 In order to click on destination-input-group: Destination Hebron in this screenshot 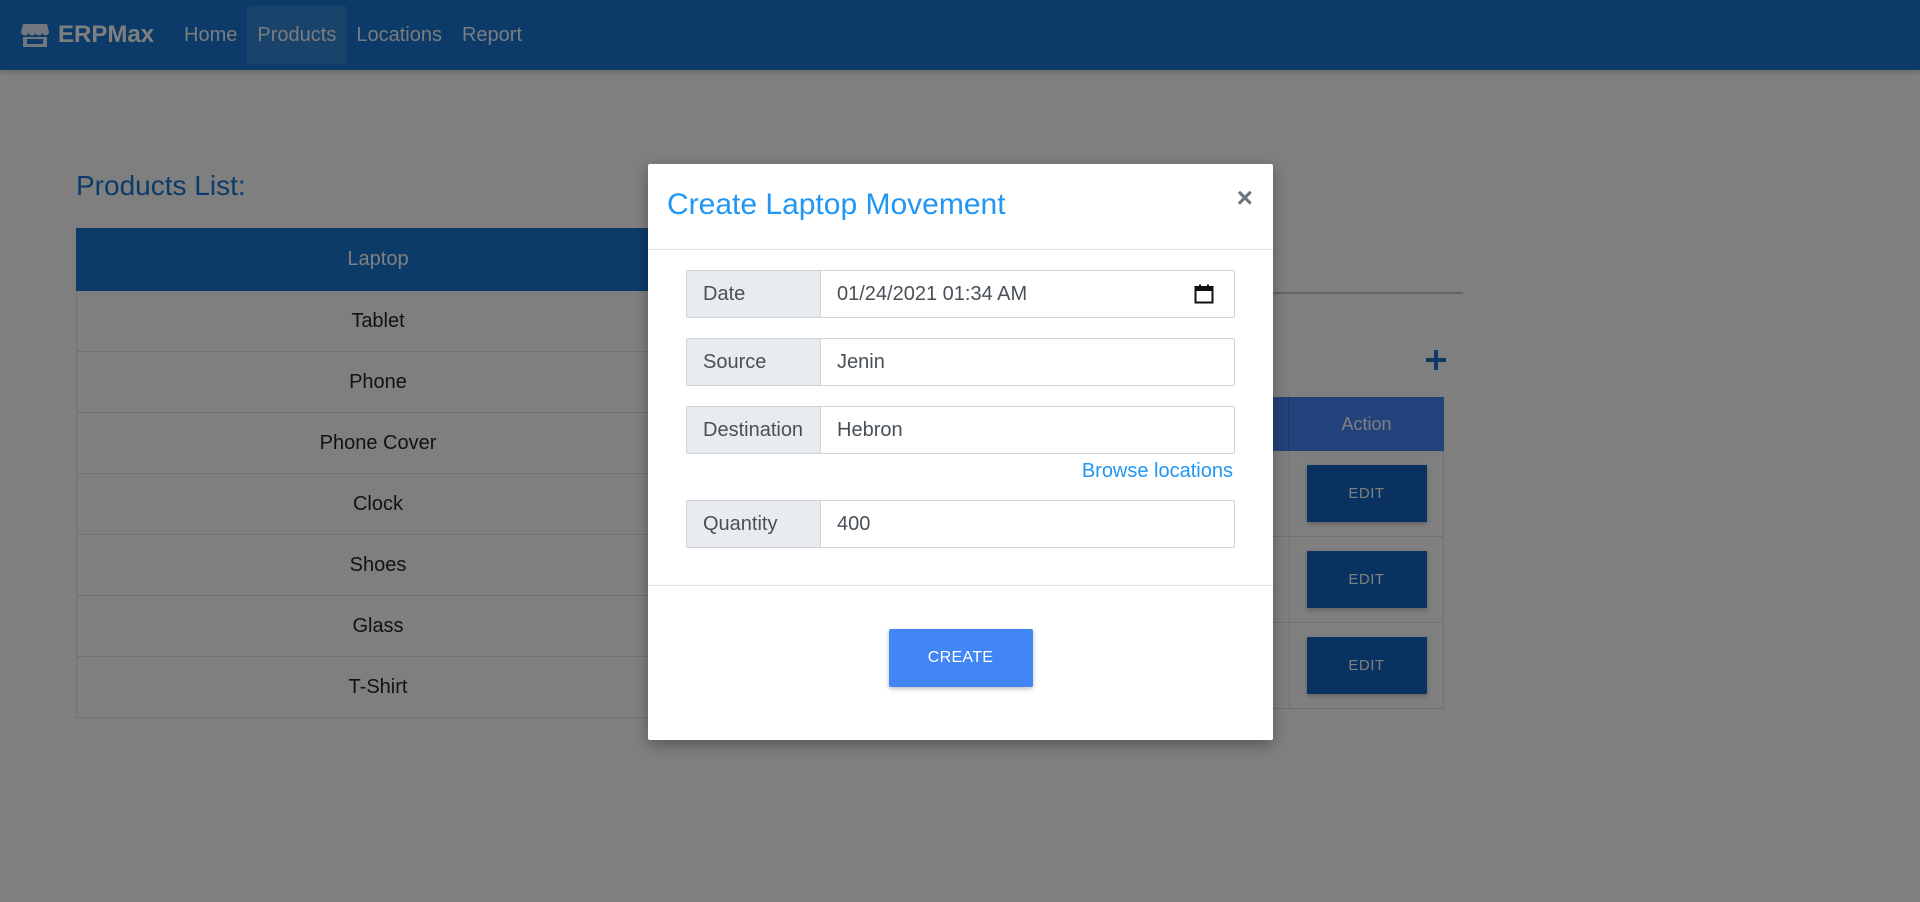, I will do `click(960, 430)`.